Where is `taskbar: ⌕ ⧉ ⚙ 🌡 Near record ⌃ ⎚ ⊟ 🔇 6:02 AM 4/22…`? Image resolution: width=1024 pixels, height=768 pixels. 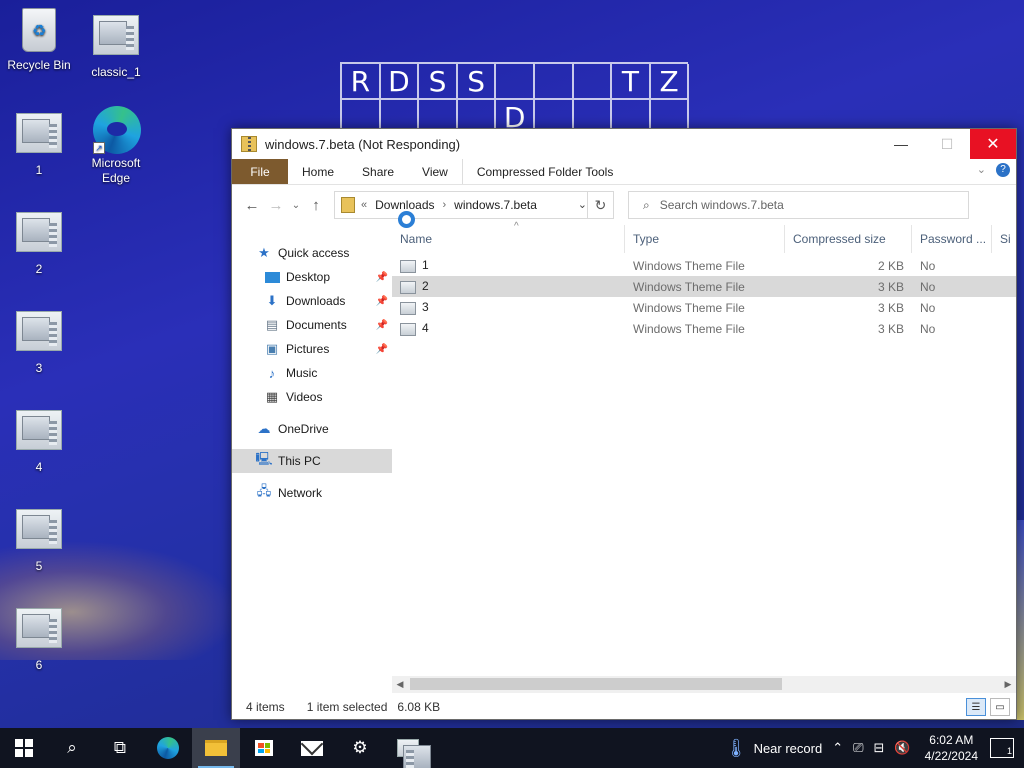 taskbar: ⌕ ⧉ ⚙ 🌡 Near record ⌃ ⎚ ⊟ 🔇 6:02 AM 4/22… is located at coordinates (512, 748).